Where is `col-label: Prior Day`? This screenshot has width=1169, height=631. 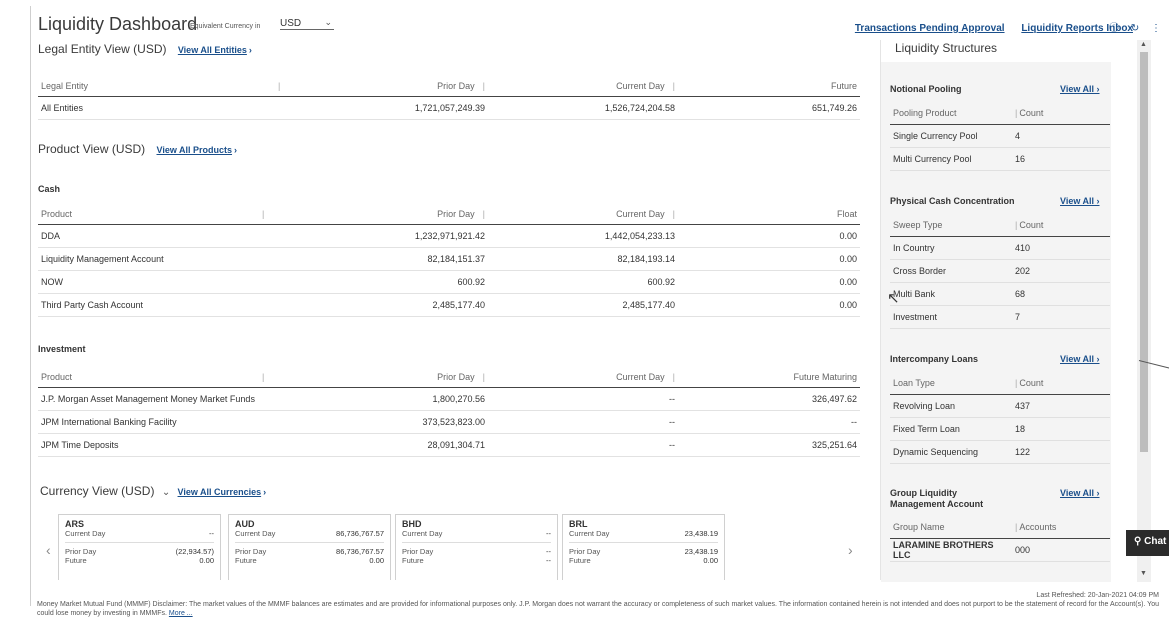 col-label: Prior Day is located at coordinates (456, 376).